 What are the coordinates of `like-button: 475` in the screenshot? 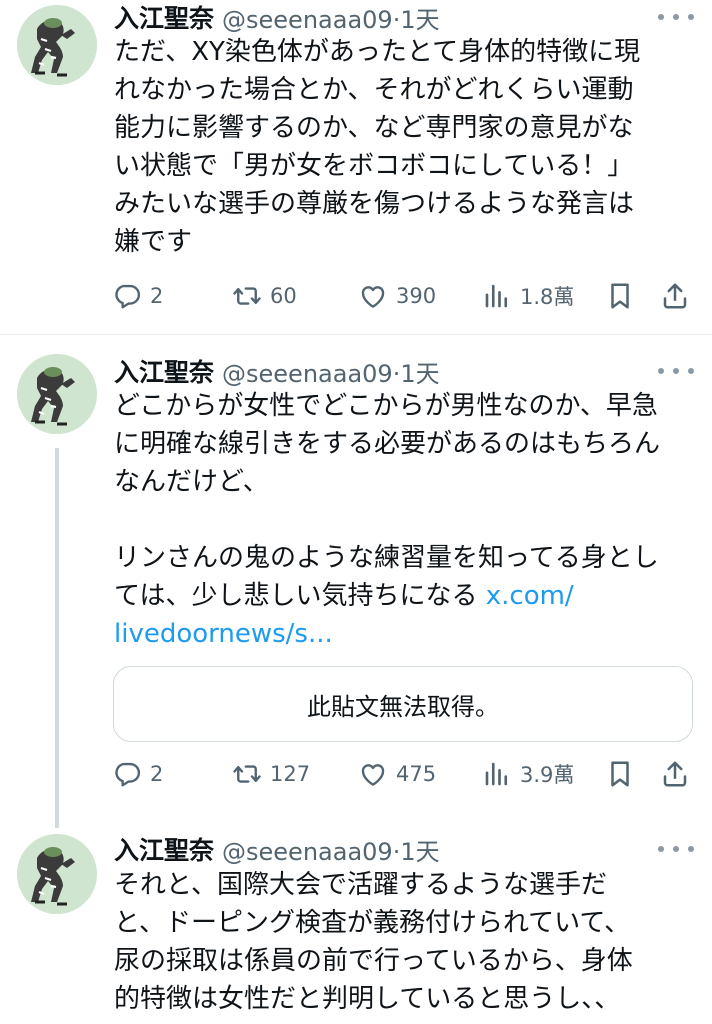 It's located at (397, 774).